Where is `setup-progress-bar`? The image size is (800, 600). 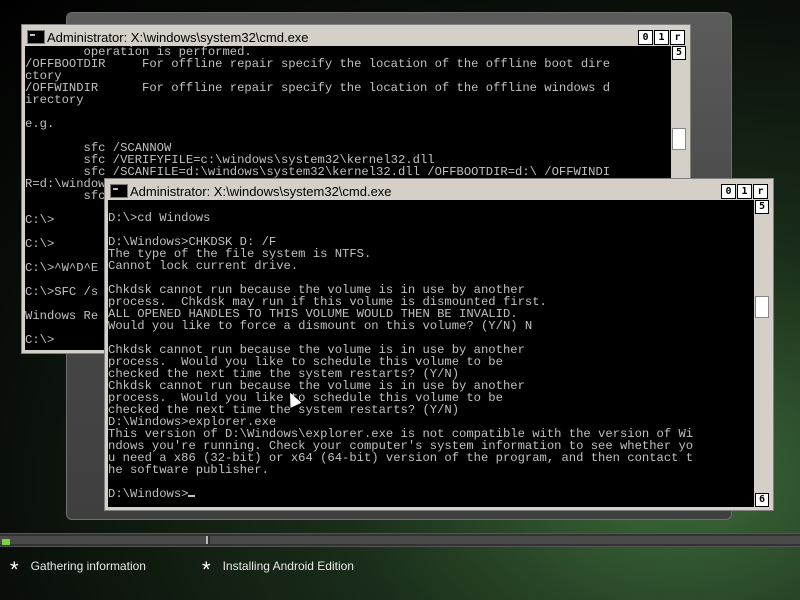
setup-progress-bar is located at coordinates (400, 540).